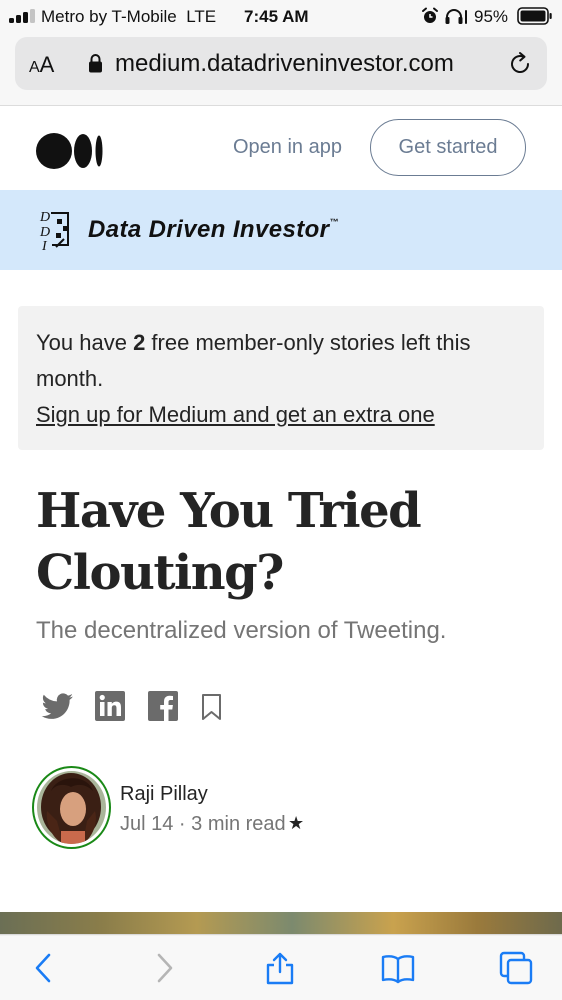 This screenshot has height=1000, width=562. I want to click on reload-icon, so click(520, 64).